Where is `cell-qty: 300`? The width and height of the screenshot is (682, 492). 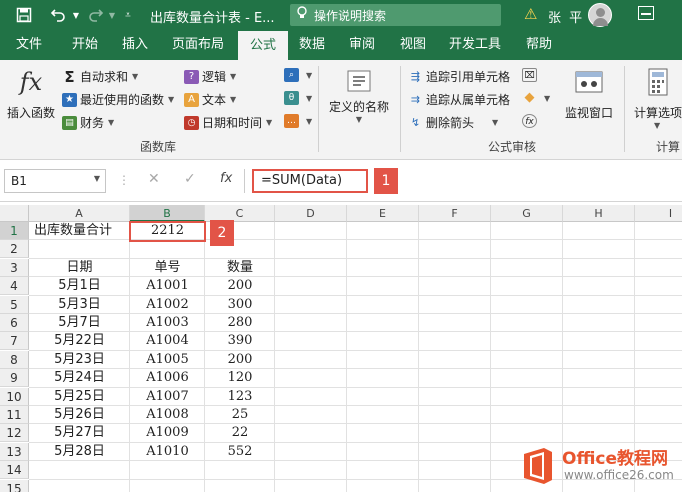
cell-qty: 300 is located at coordinates (240, 305).